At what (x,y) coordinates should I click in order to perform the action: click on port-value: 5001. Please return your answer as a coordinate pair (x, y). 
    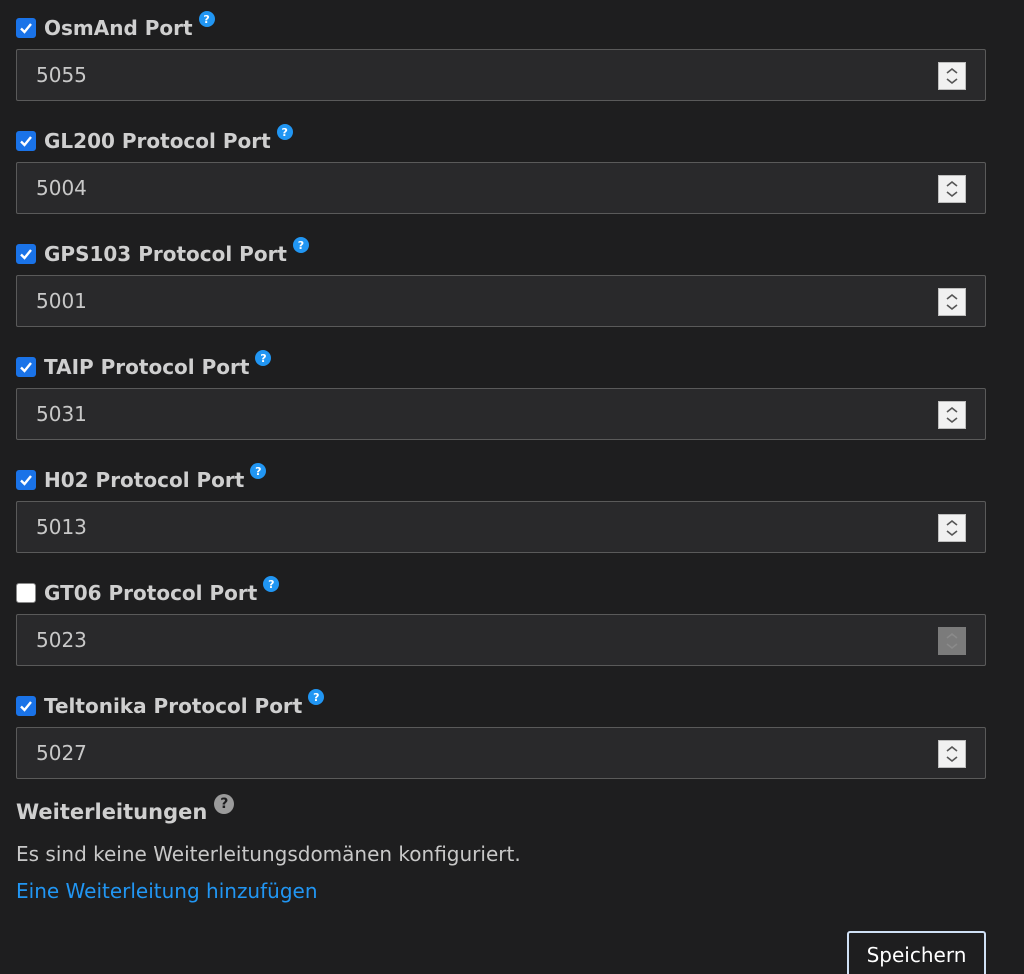
    Looking at the image, I should click on (61, 301).